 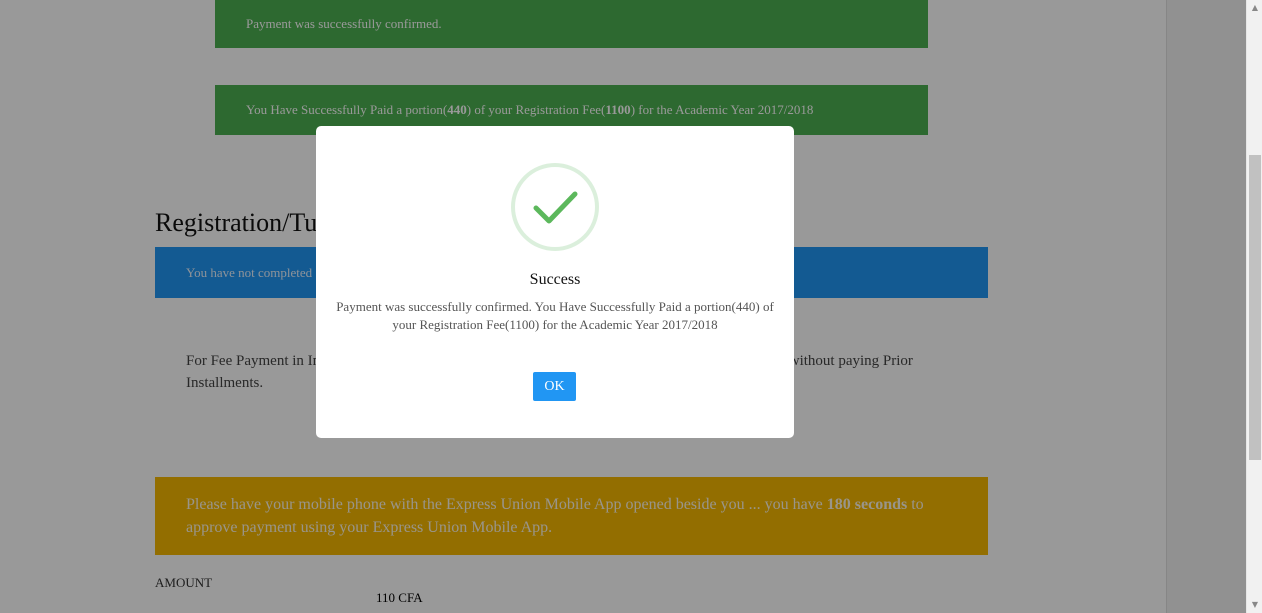 I want to click on success-check-circle, so click(x=555, y=207).